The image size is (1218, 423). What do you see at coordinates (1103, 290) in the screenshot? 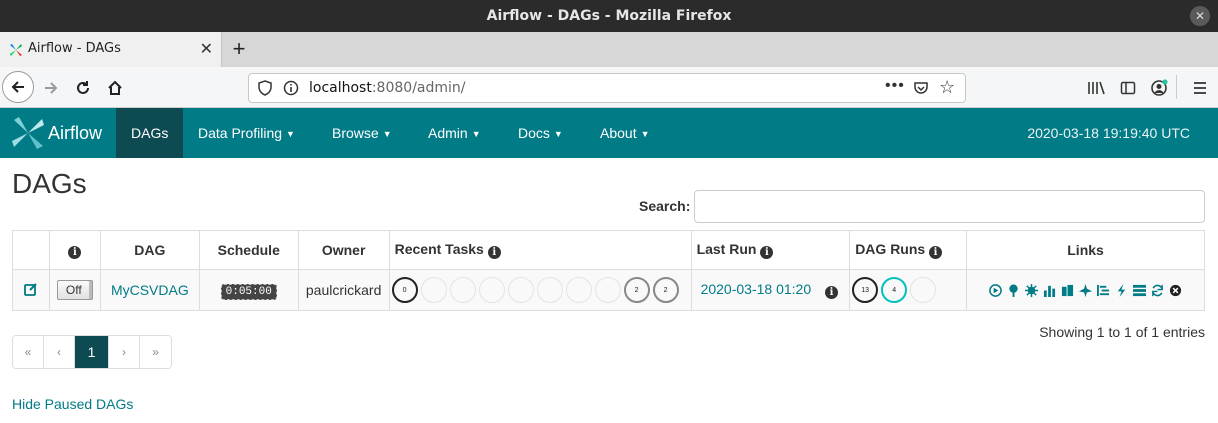
I see `gantt-icon` at bounding box center [1103, 290].